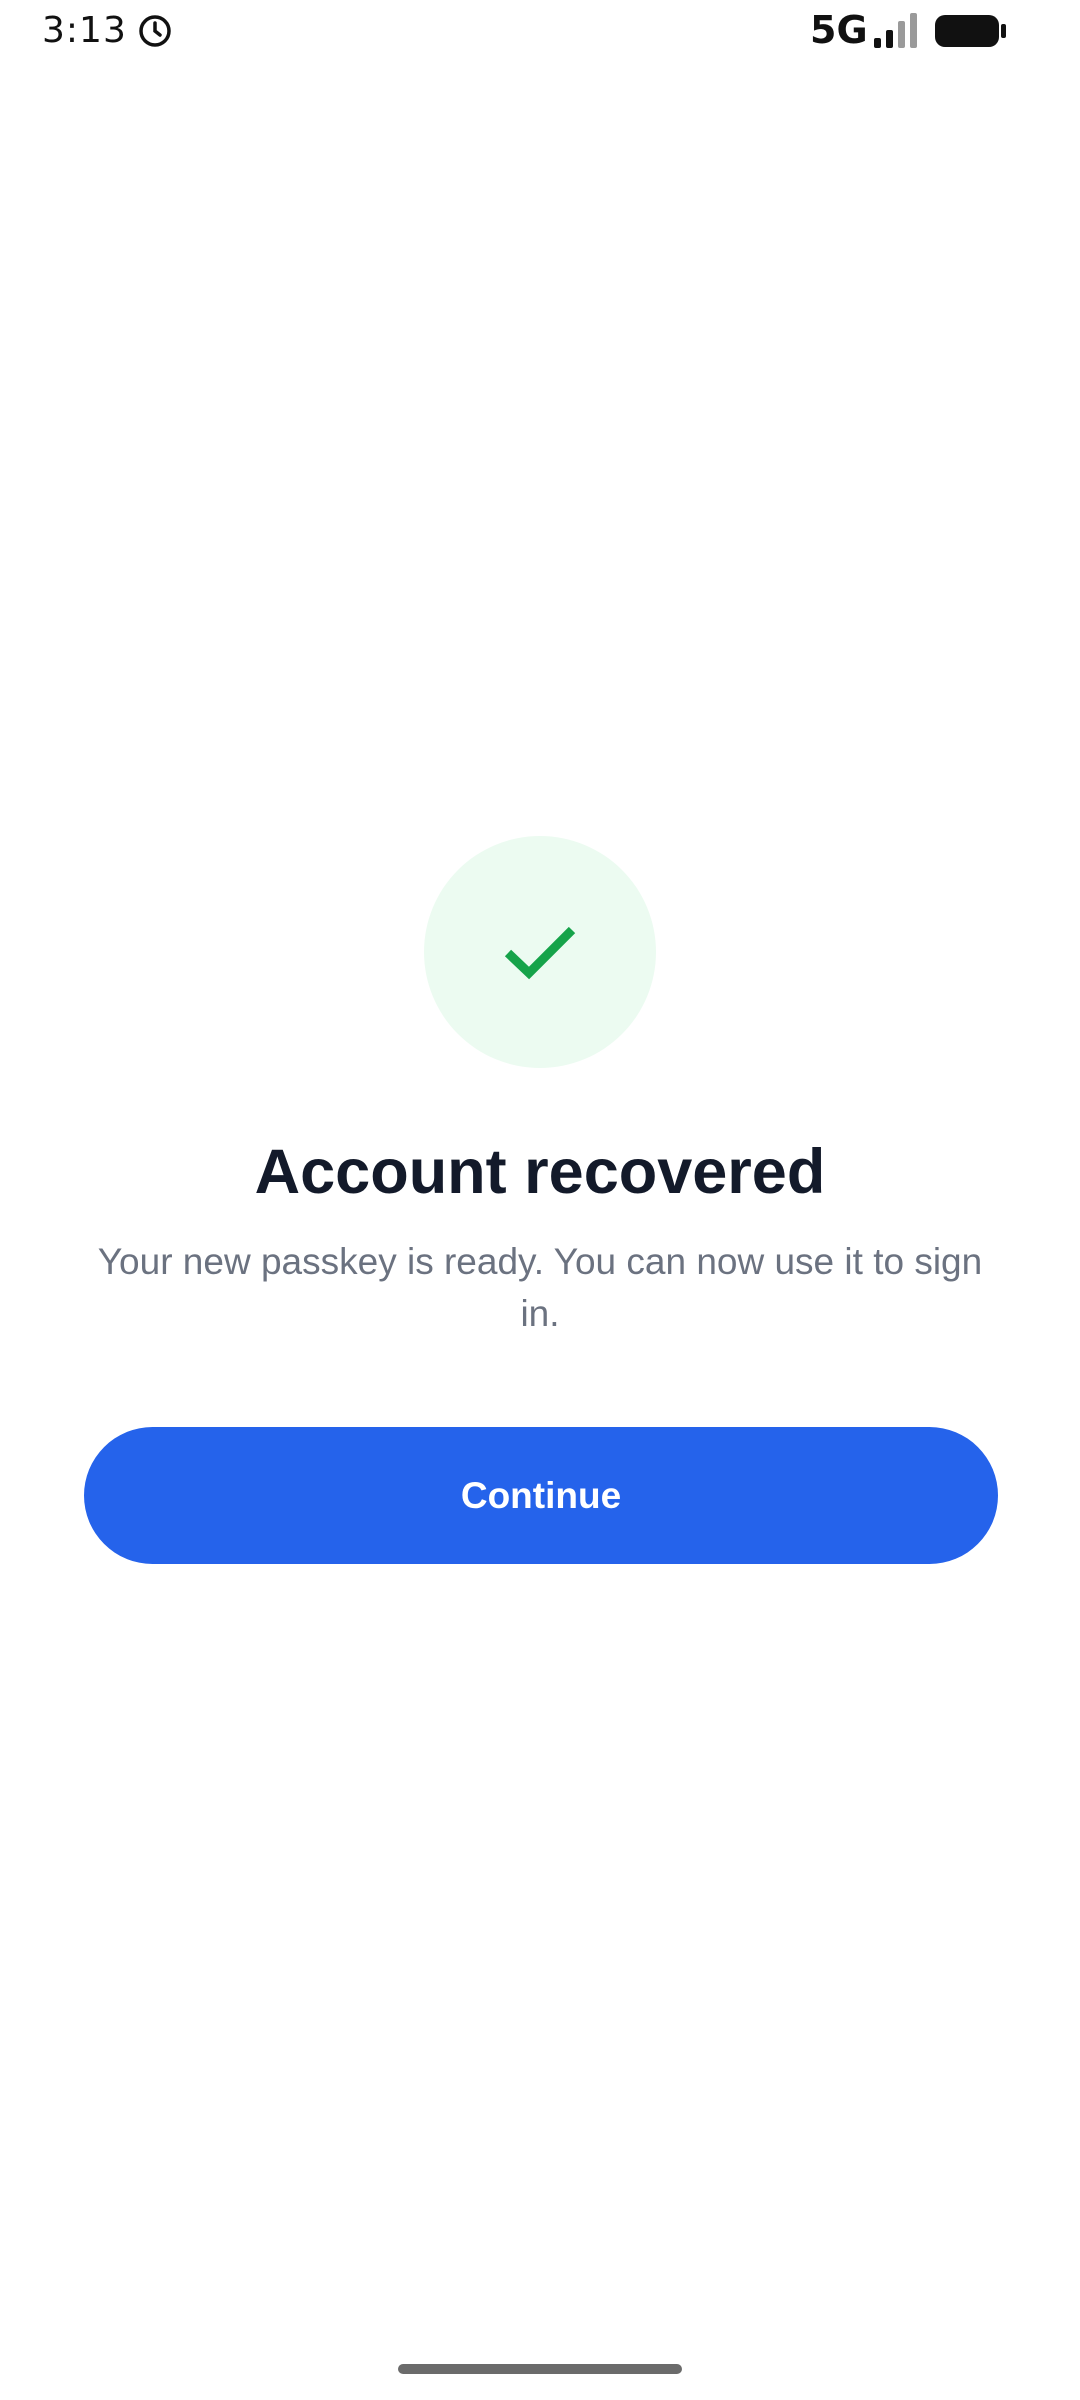 The width and height of the screenshot is (1080, 2400). Describe the element at coordinates (971, 31) in the screenshot. I see `battery-icon` at that location.